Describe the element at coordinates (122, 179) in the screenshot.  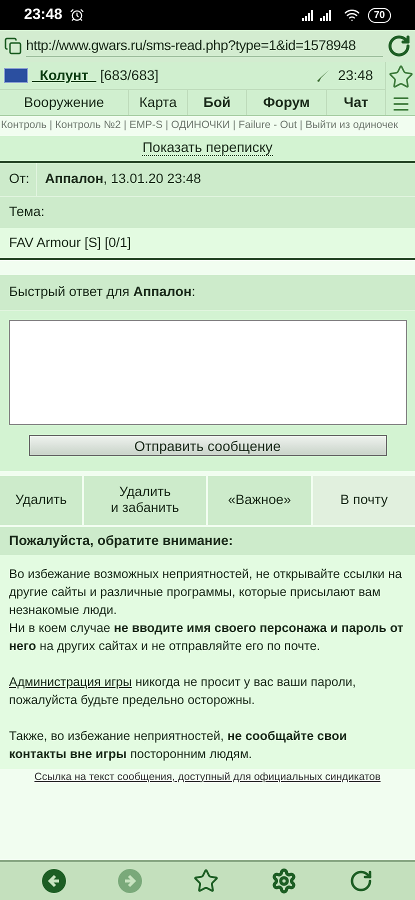
I see `from-value: Аппалон, 13.01.20 23:48` at that location.